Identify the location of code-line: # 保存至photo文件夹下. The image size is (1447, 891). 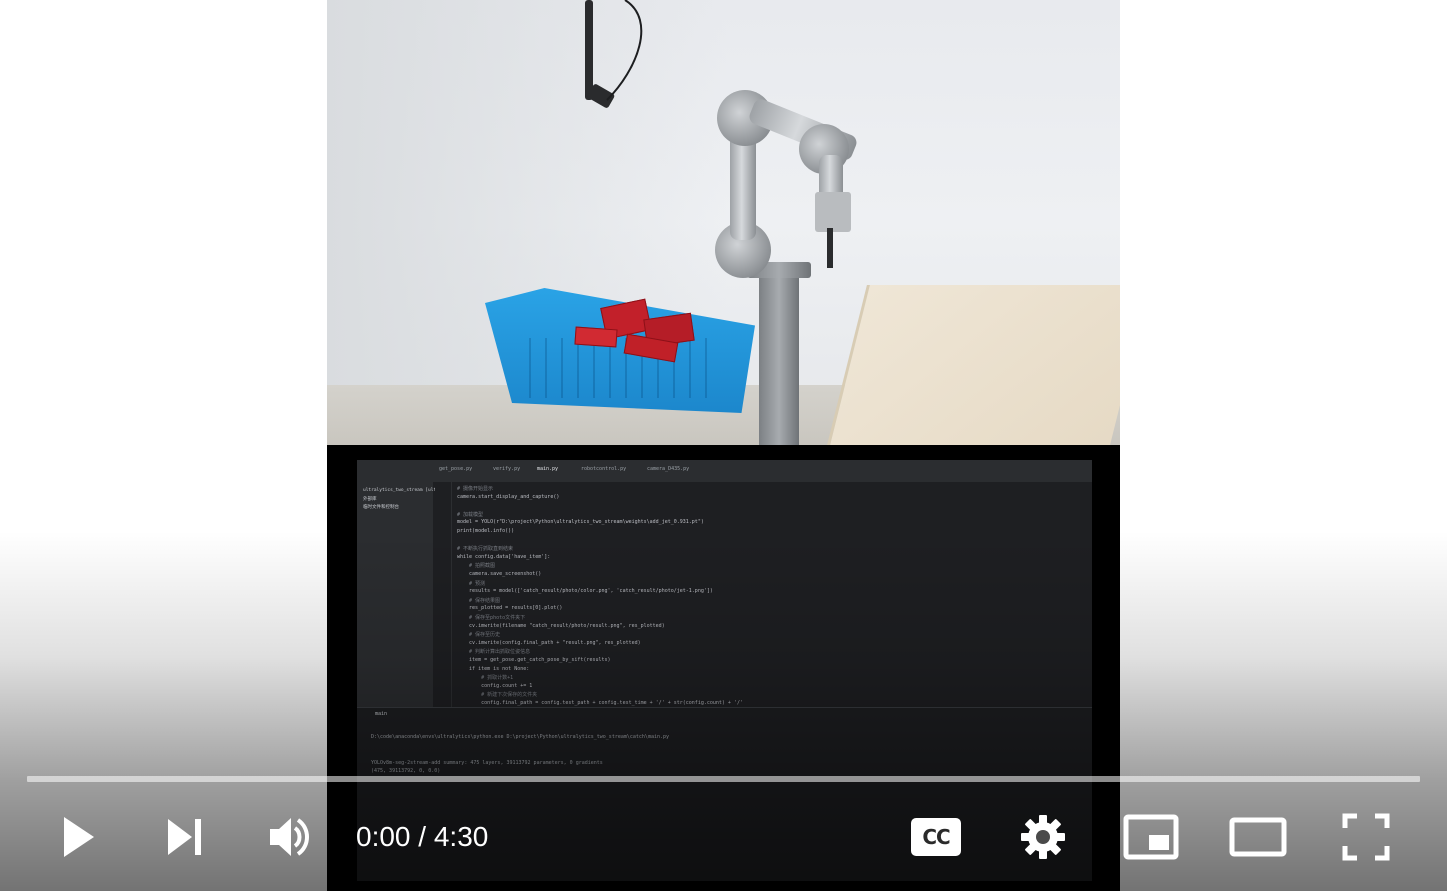
(491, 618).